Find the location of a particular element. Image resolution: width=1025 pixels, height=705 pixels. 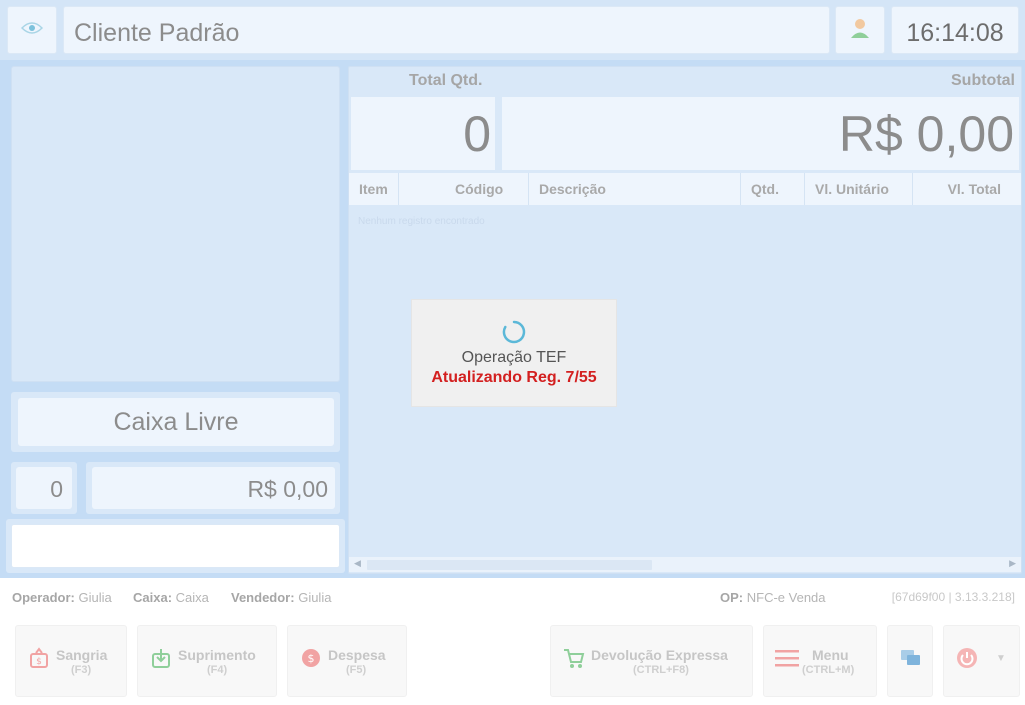

column-header-vl-total: Vl. Total is located at coordinates (967, 189).